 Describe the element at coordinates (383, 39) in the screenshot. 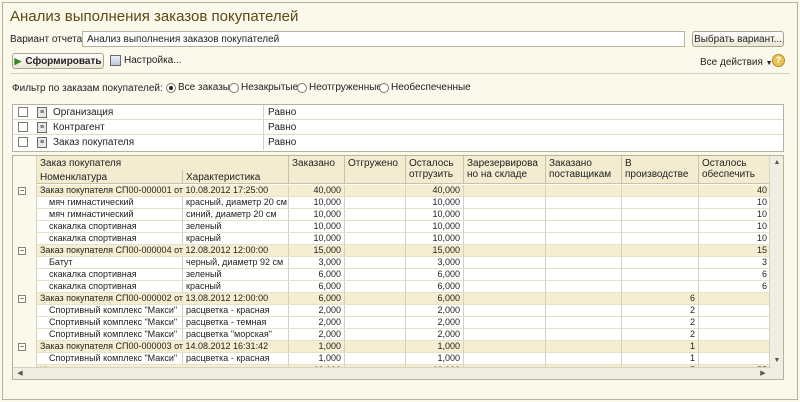

I see `variant-field: Анализ выполнения заказов покупателей` at that location.